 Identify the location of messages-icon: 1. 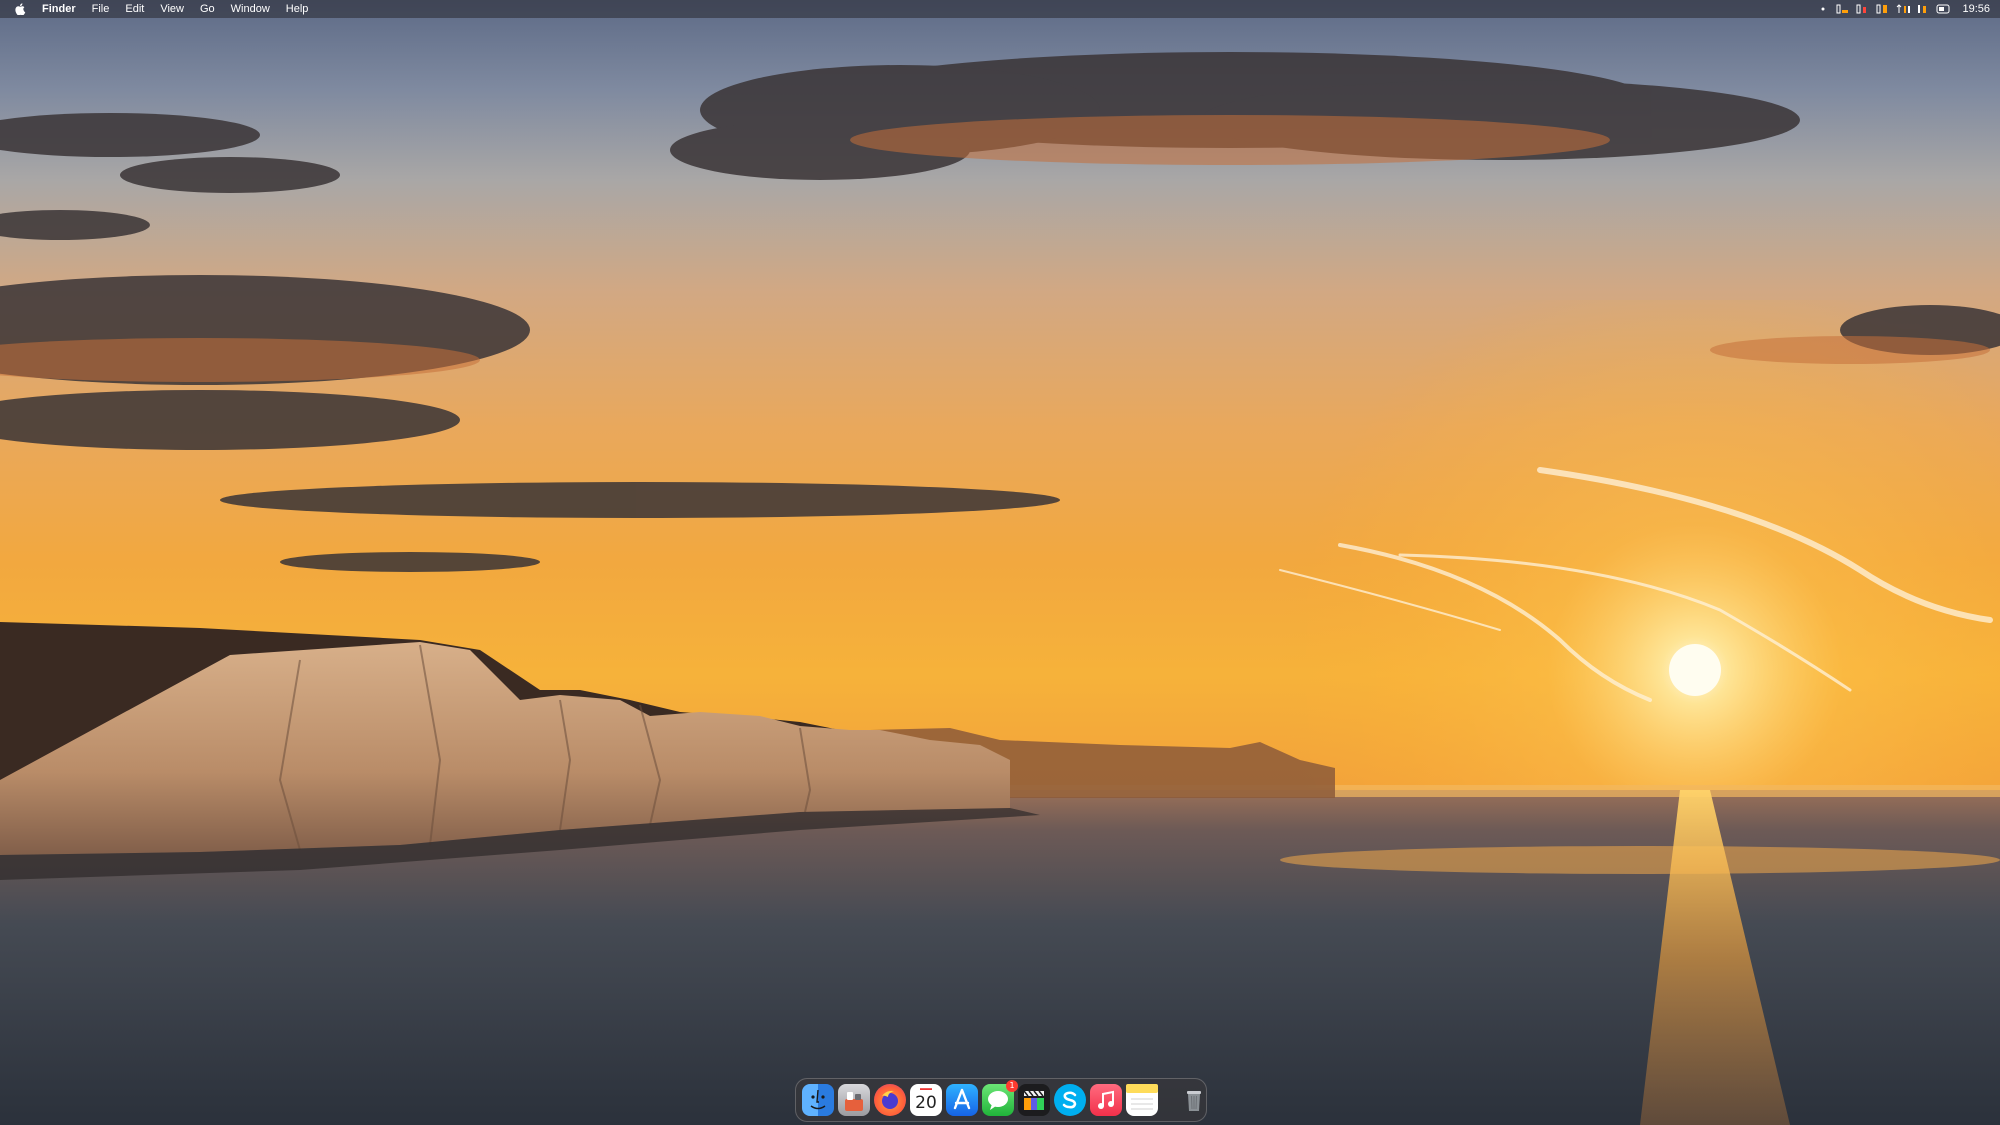
(1000, 1098).